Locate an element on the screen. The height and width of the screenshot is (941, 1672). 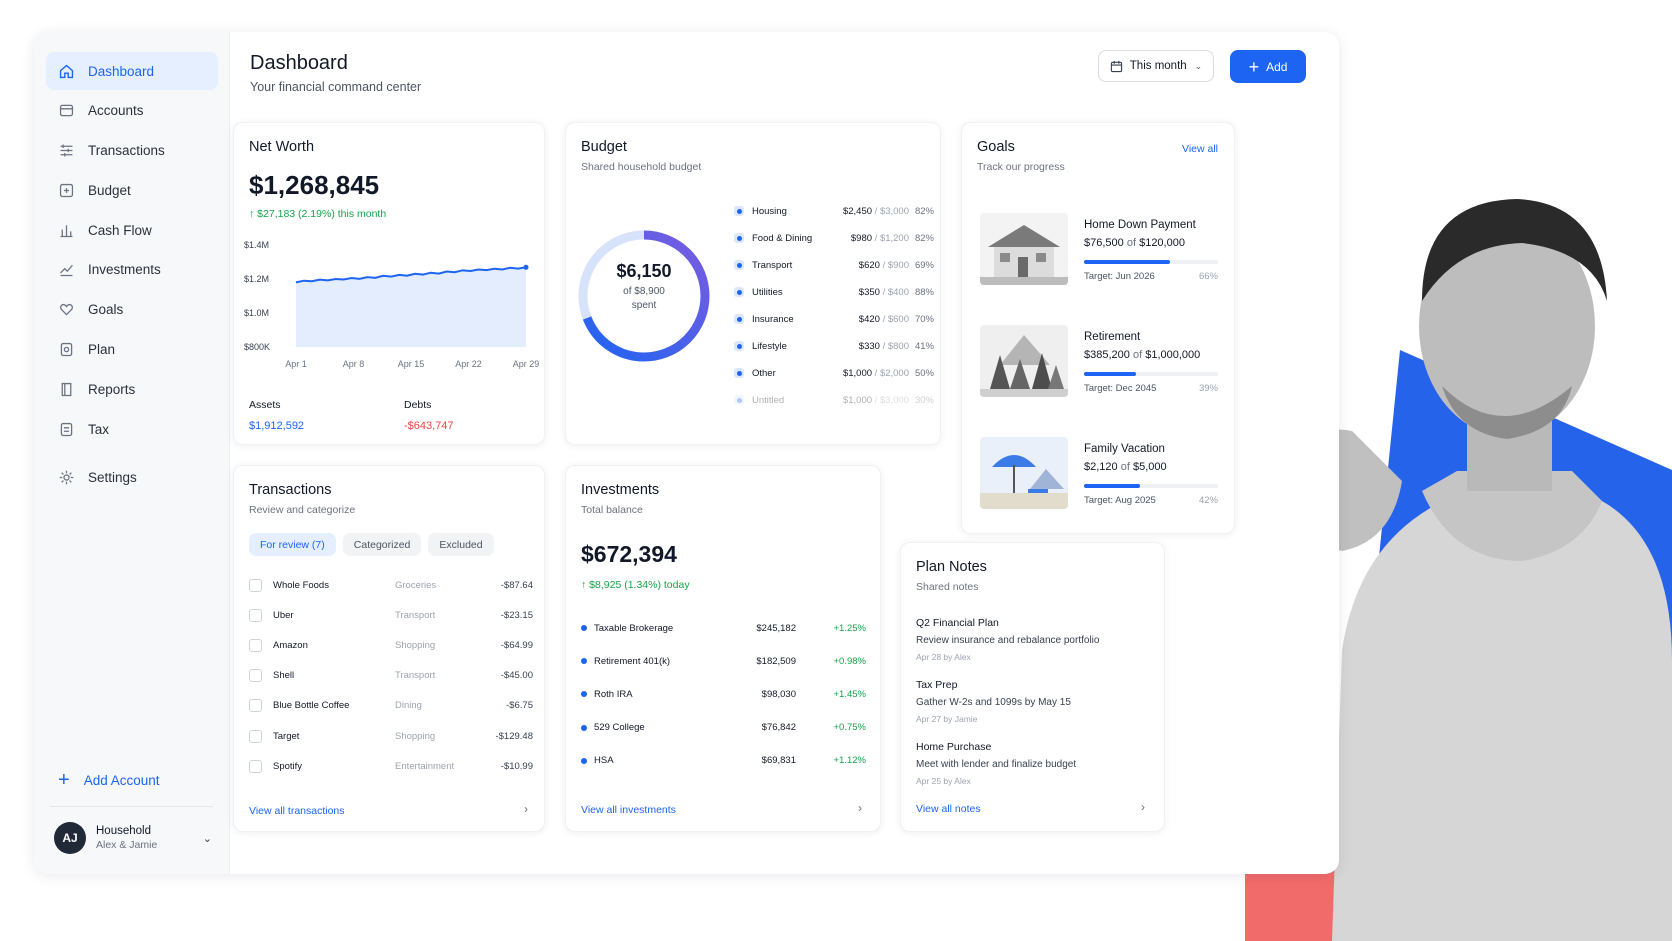
sidebar-item-goals: Goals is located at coordinates (132, 310).